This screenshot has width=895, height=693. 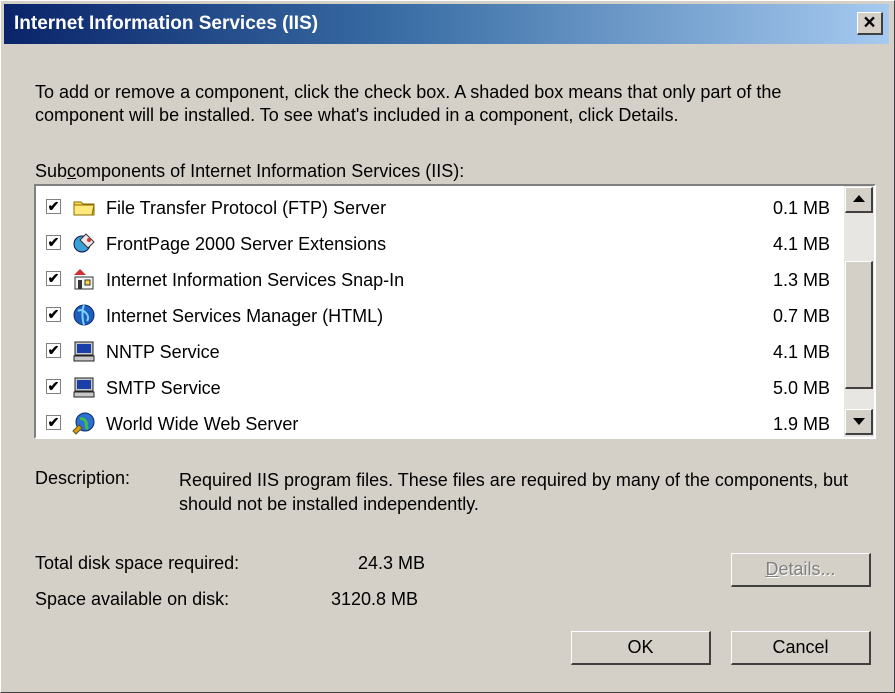 I want to click on arrow-up-icon, so click(x=859, y=198).